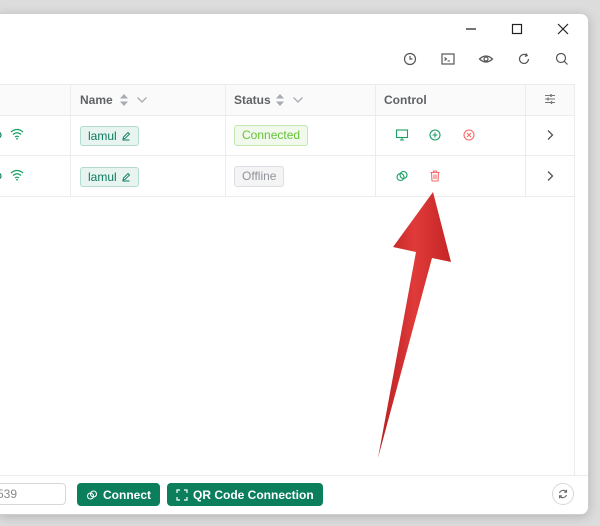 The height and width of the screenshot is (526, 600). Describe the element at coordinates (574, 280) in the screenshot. I see `content-right-border` at that location.